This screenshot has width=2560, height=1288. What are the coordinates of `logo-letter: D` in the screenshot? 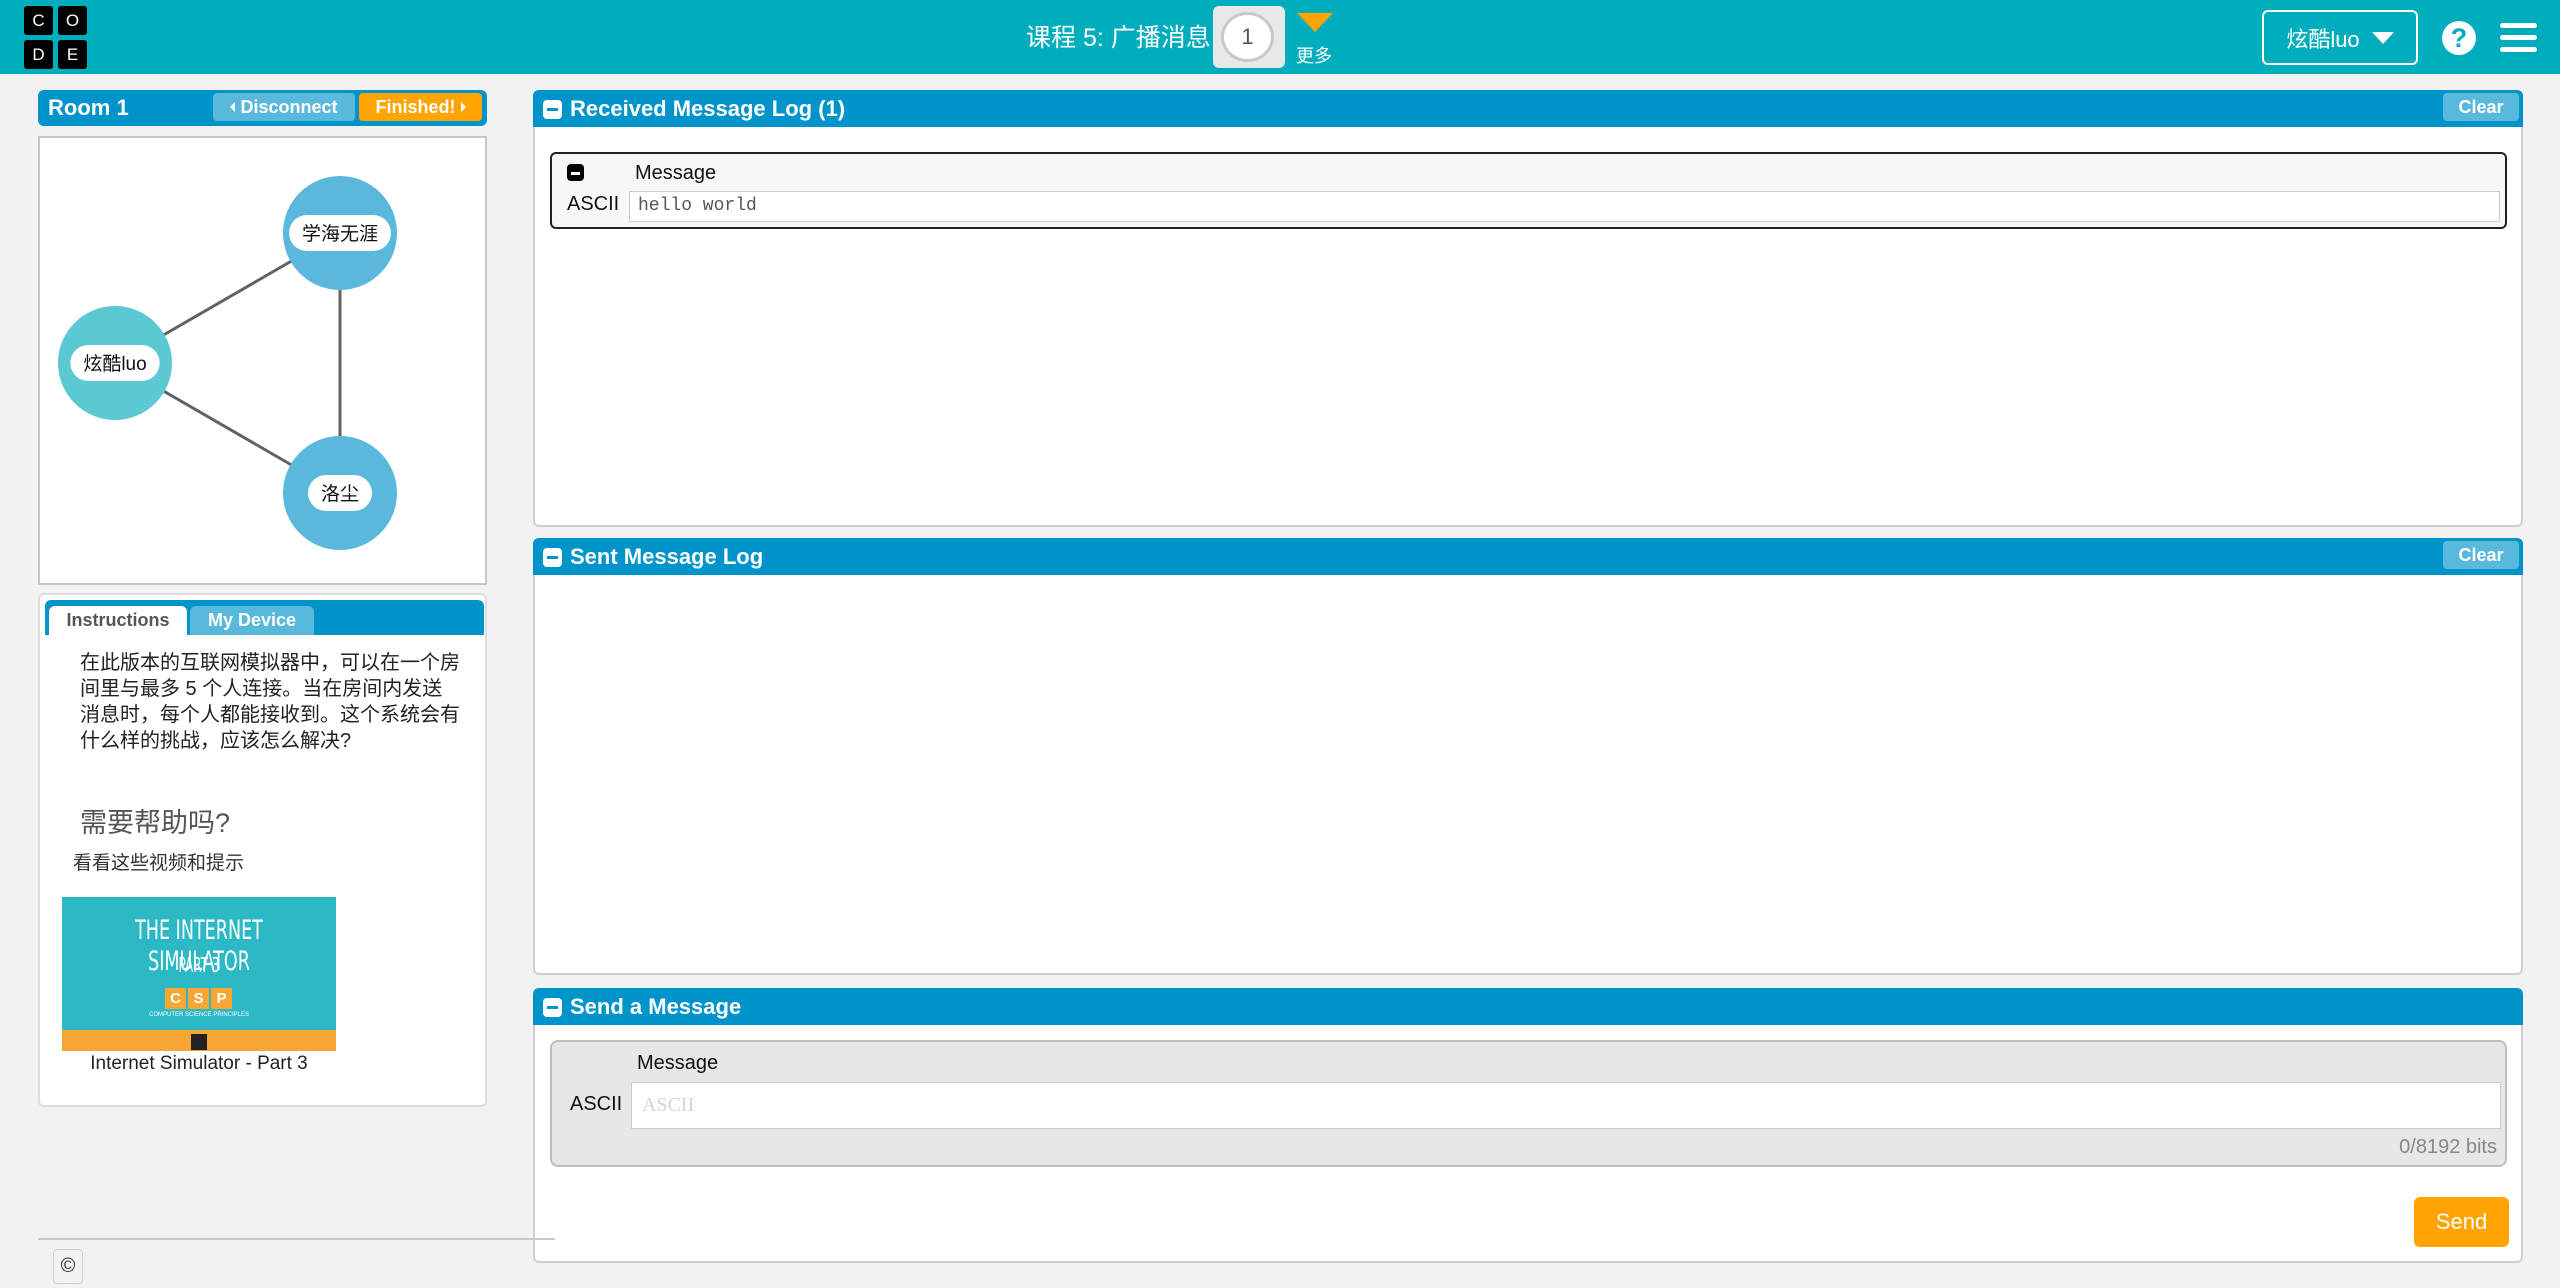 It's located at (38, 54).